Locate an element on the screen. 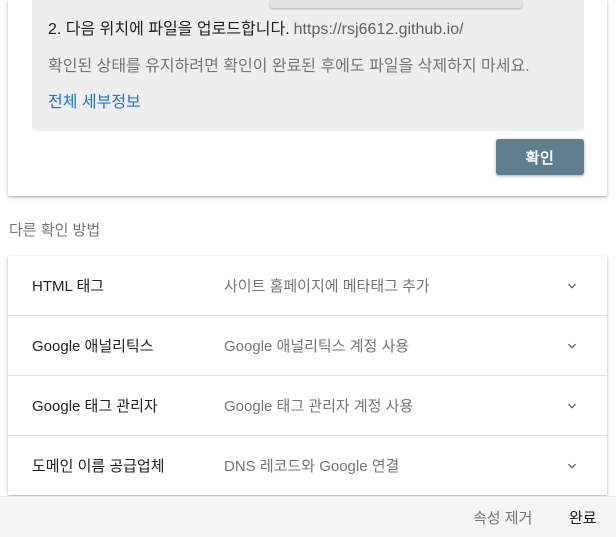  method-description: Google 애널리틱스 계정 사용 is located at coordinates (317, 346).